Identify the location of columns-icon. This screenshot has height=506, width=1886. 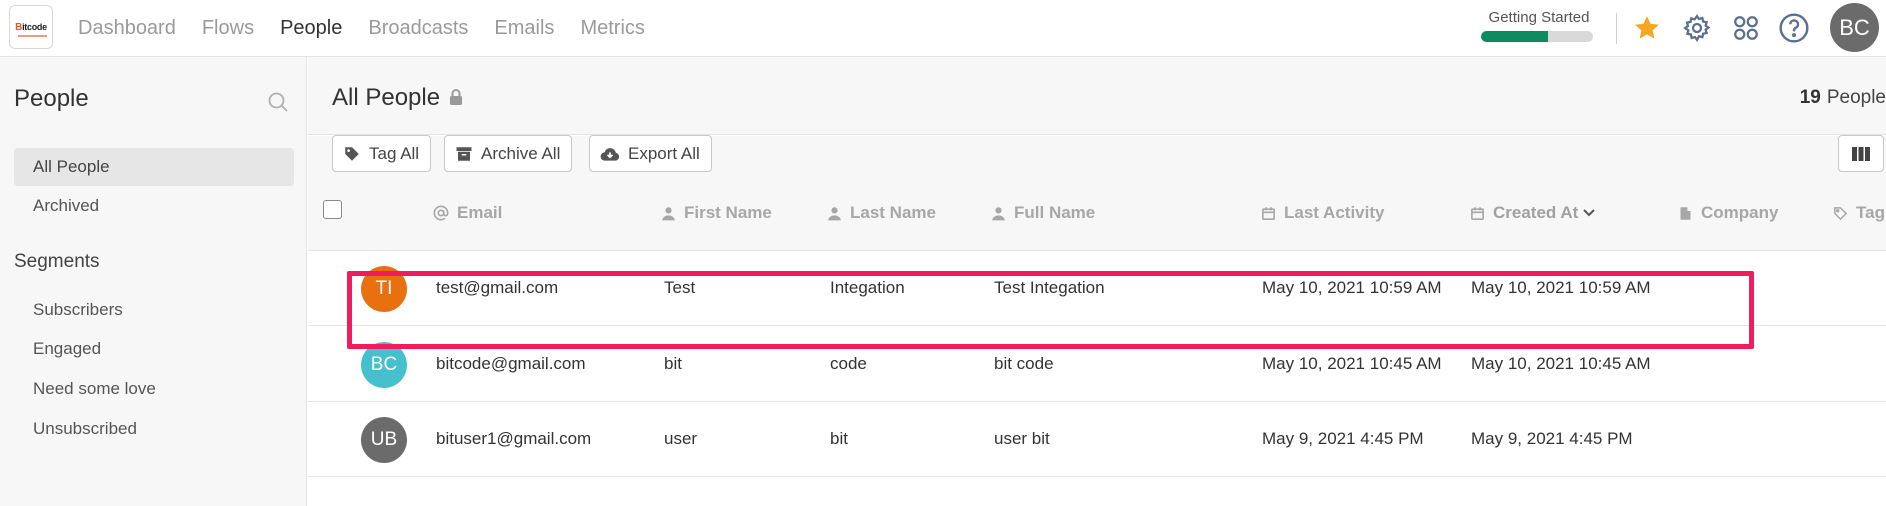
(1861, 153).